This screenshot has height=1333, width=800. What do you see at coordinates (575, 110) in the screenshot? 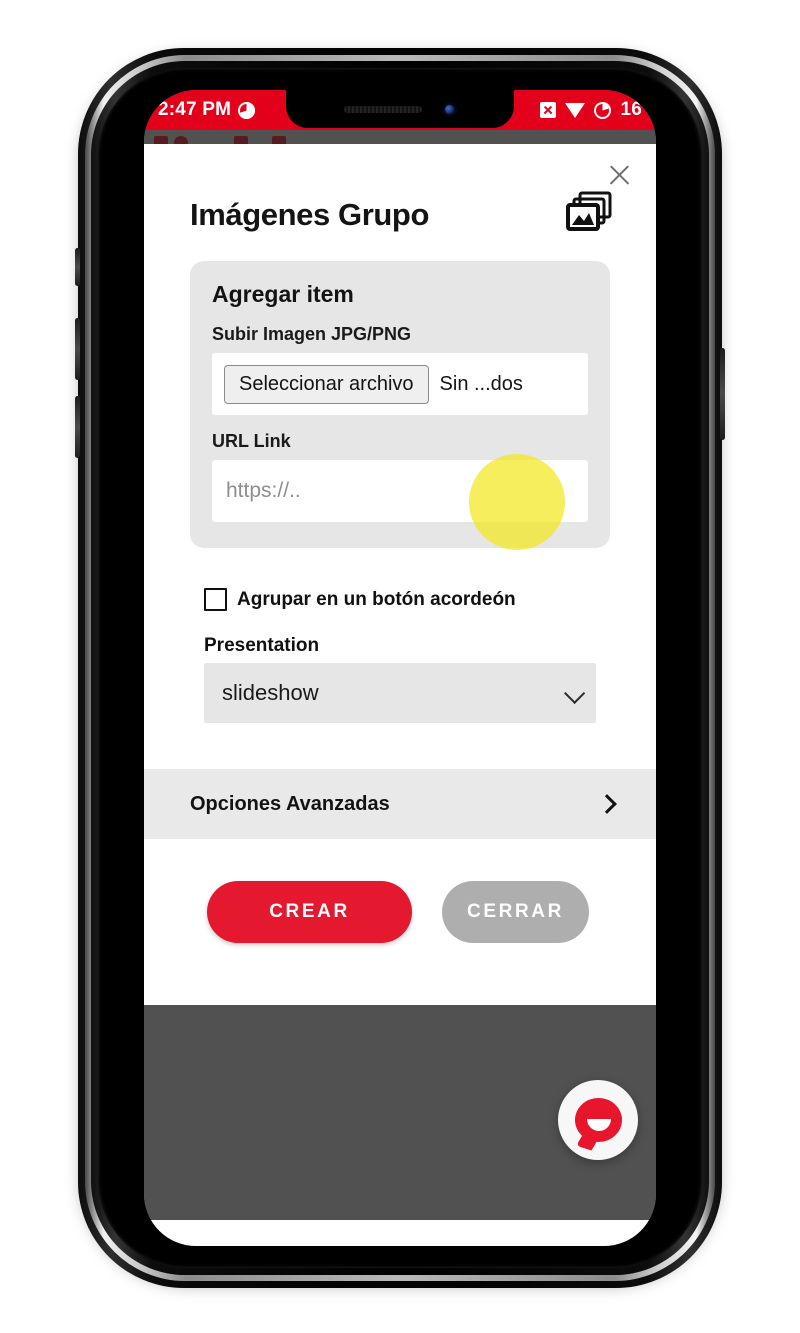
I see `triangle-down-icon` at bounding box center [575, 110].